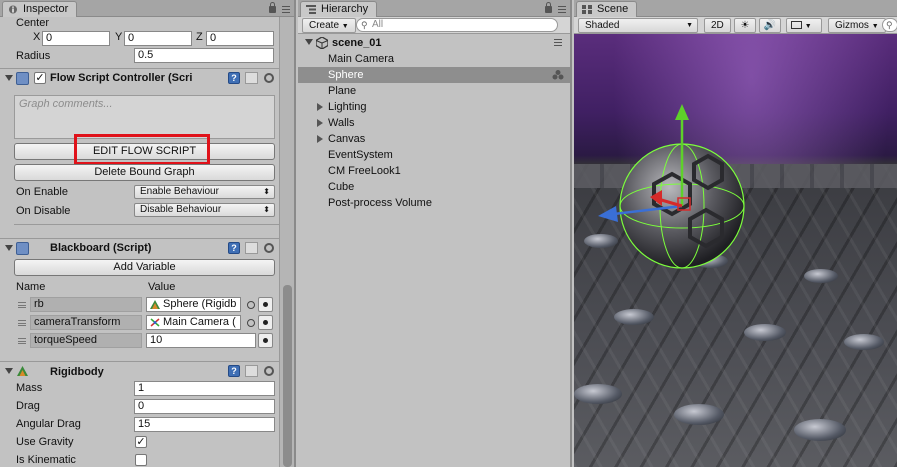 This screenshot has height=467, width=897. I want to click on hierarchy-item-lighting: Lighting, so click(434, 107).